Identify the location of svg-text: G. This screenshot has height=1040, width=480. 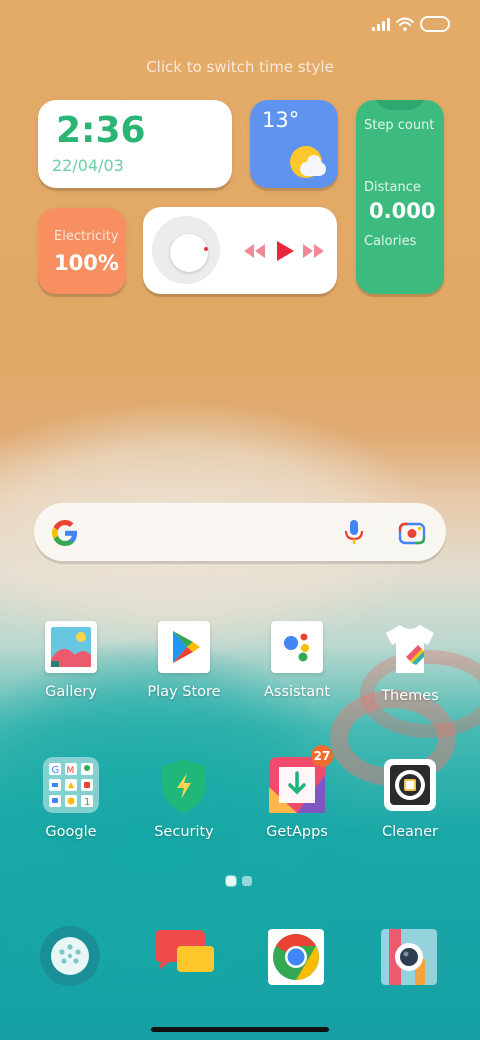
(56, 770).